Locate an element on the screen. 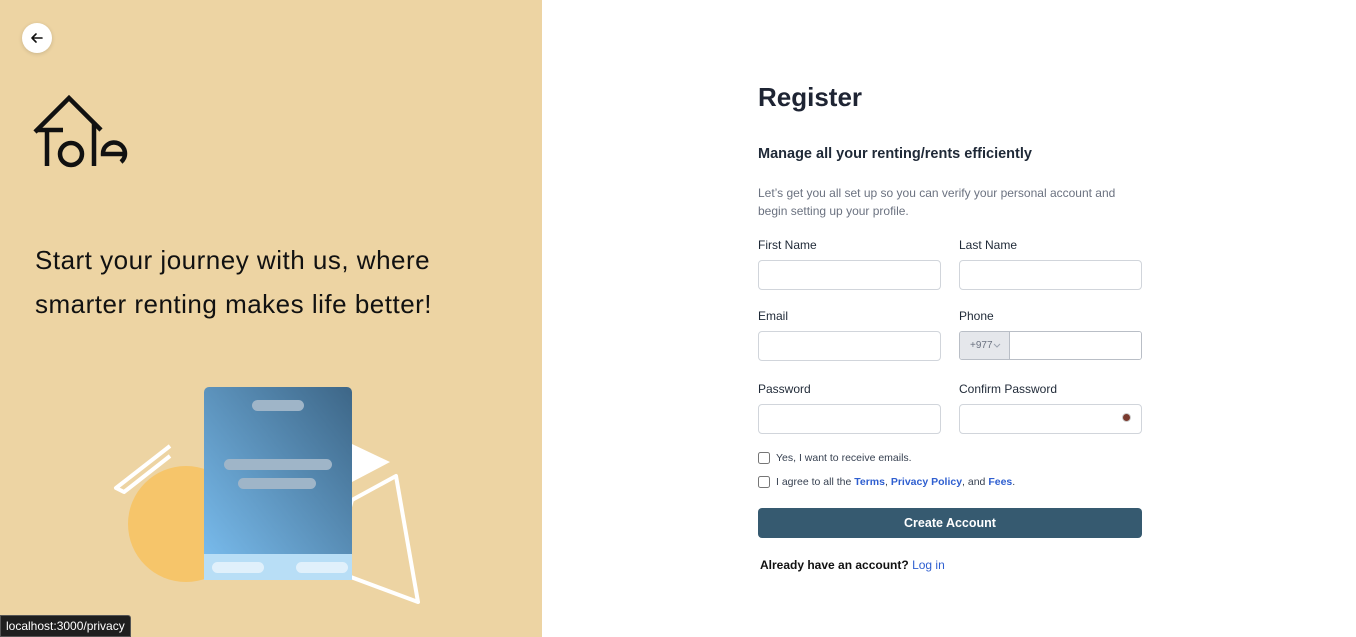 The image size is (1356, 637). receive-emails-row: Yes, I want to receive emails. is located at coordinates (950, 458).